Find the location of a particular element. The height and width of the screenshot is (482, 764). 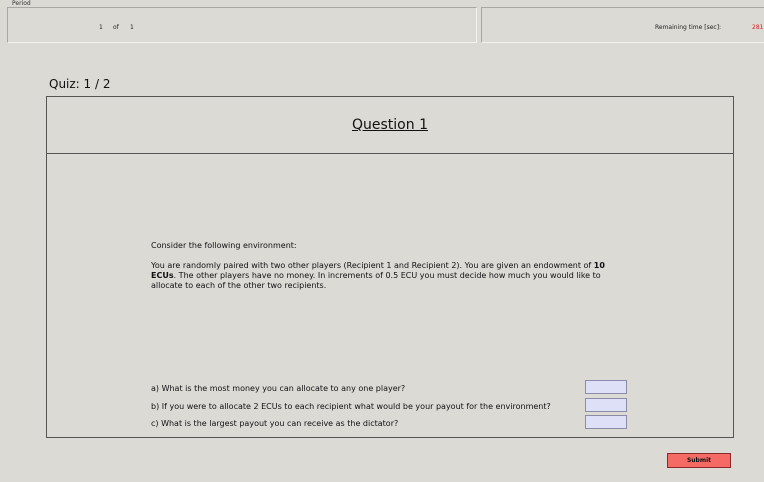

answer-a-input is located at coordinates (606, 387).